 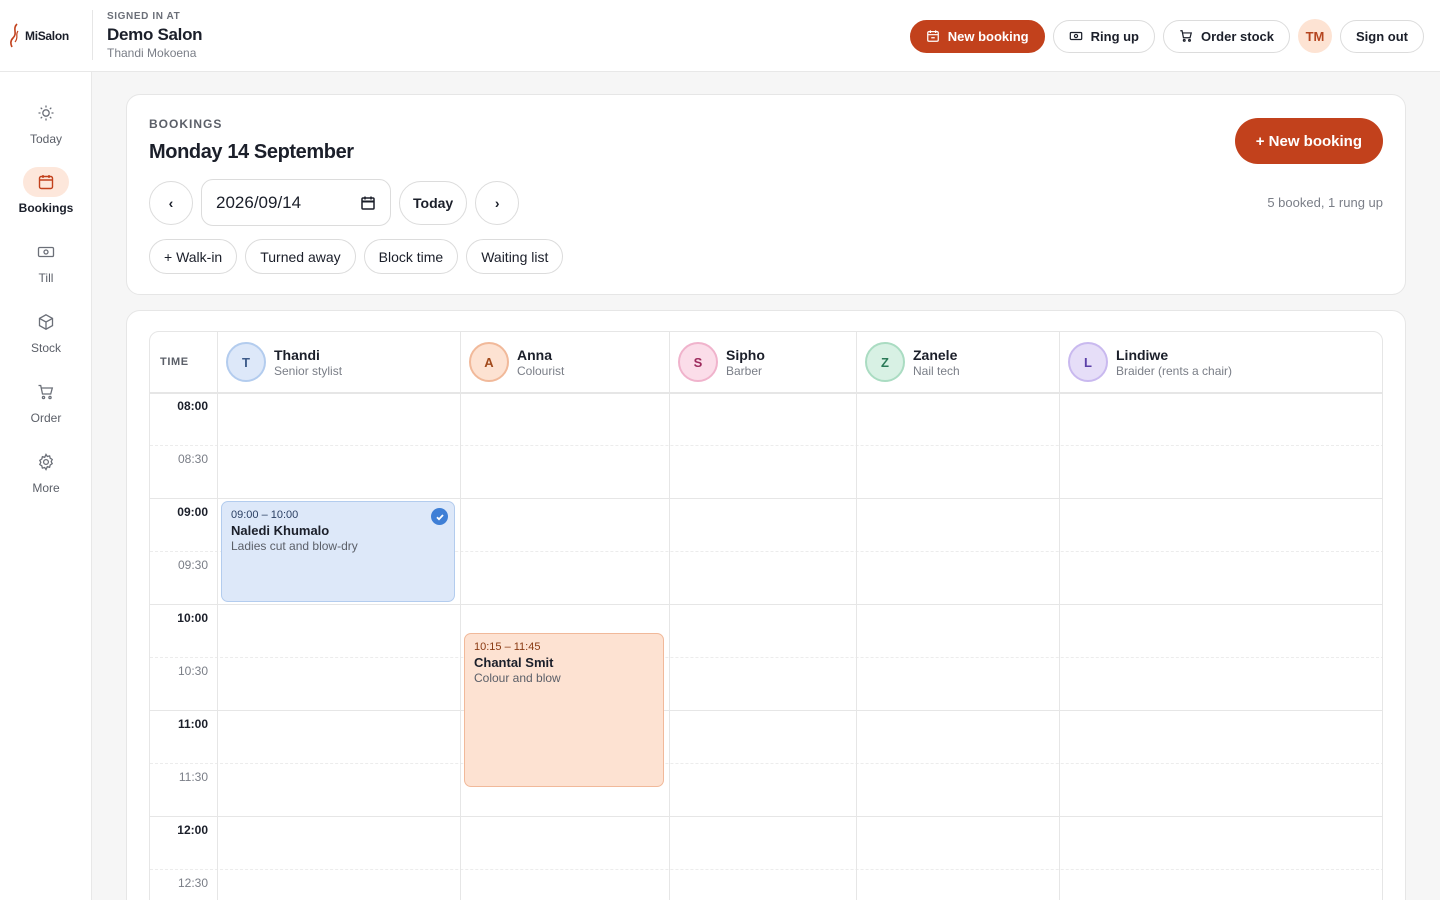 I want to click on logo: MiSalon, so click(x=38, y=36).